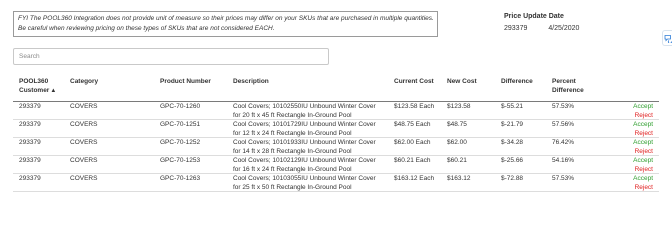 This screenshot has width=672, height=252. What do you see at coordinates (171, 56) in the screenshot?
I see `search-input` at bounding box center [171, 56].